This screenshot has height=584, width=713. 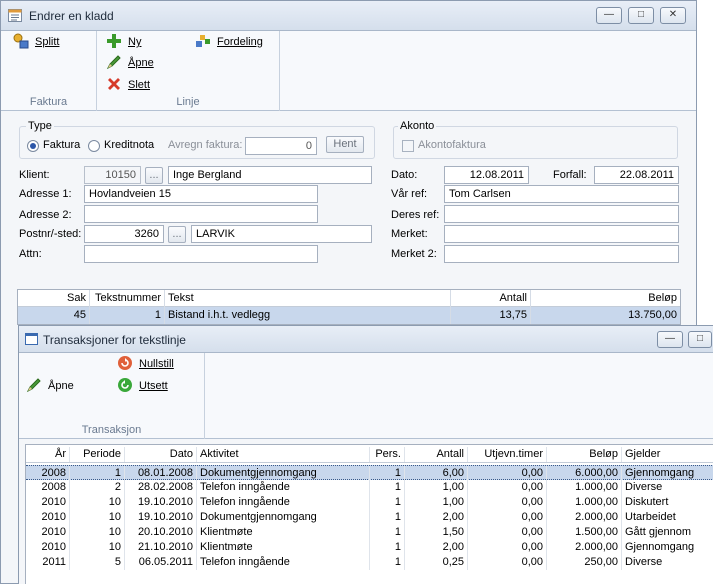 I want to click on transactions-title: Transaksjoner for tekstlinje, so click(x=114, y=340).